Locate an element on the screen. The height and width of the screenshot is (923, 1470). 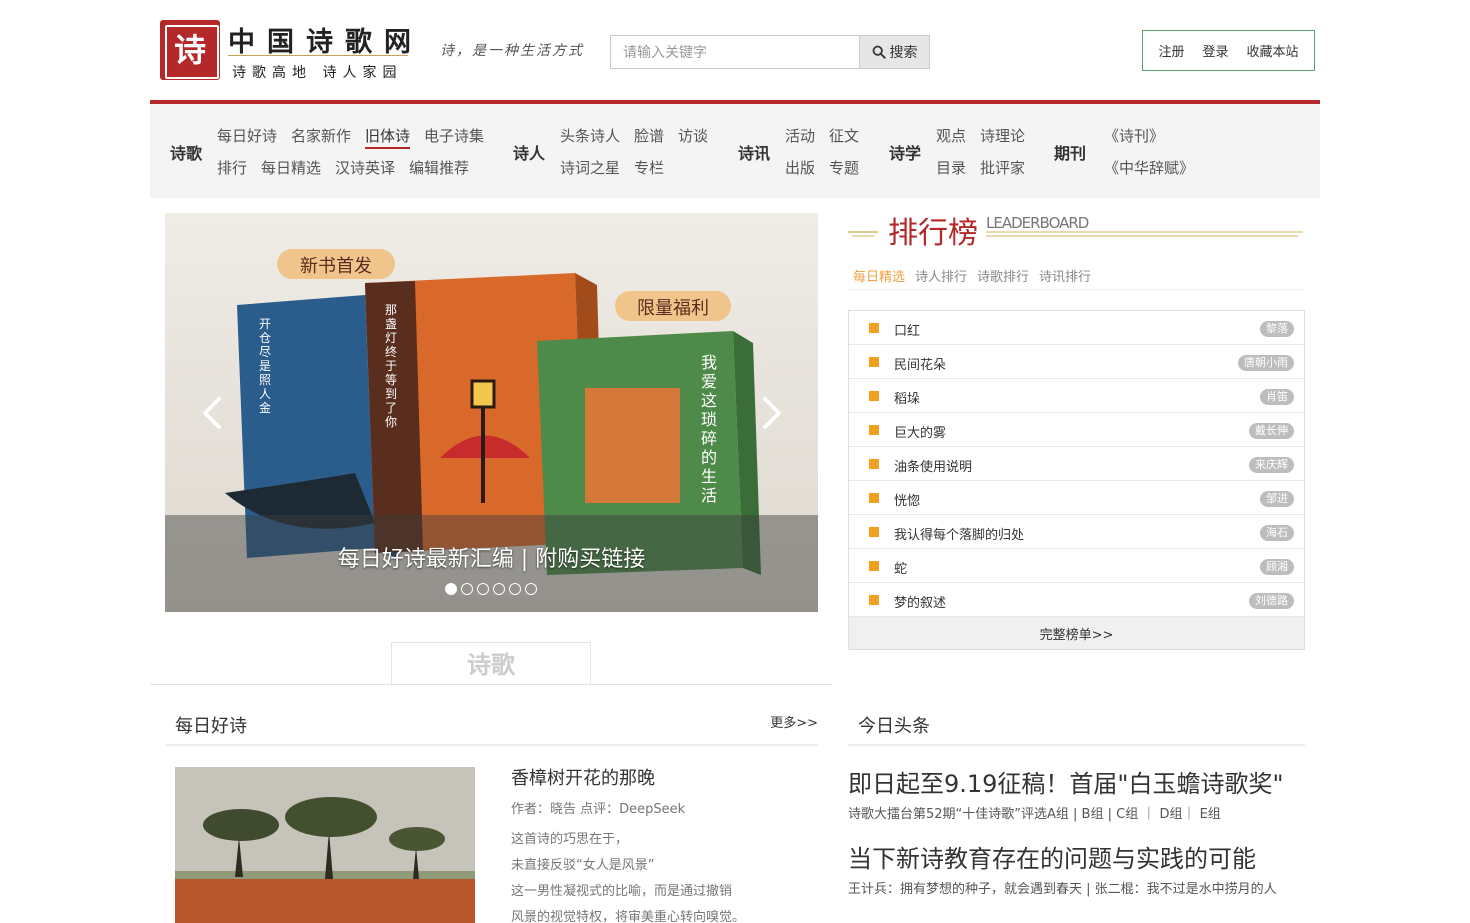
leaderboard-item: 巨大的雾 戴长伸 is located at coordinates (1076, 430).